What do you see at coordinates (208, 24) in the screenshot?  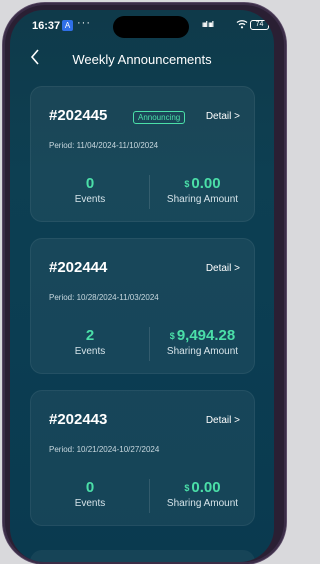 I see `signal-icon: ıııl ıııl` at bounding box center [208, 24].